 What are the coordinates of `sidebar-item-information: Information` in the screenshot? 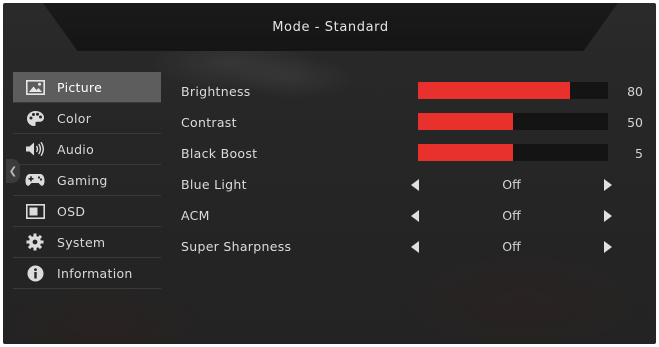 It's located at (87, 273).